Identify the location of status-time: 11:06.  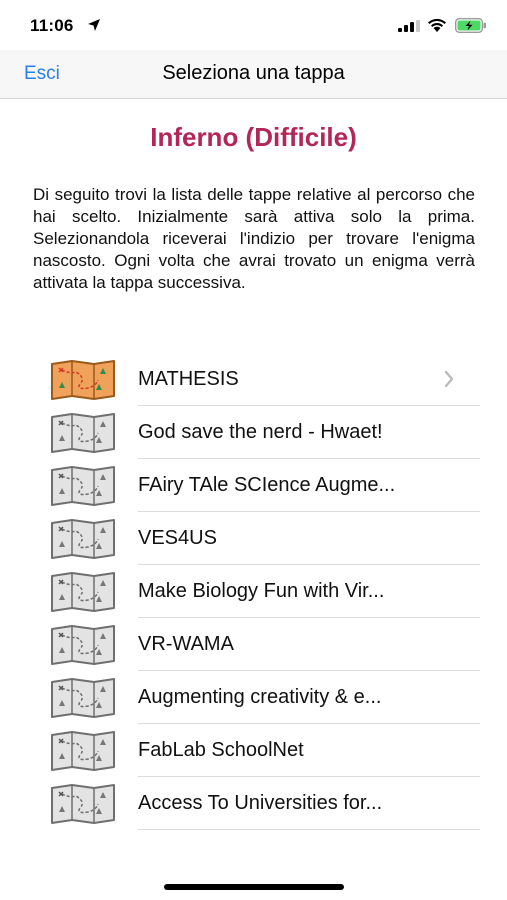
(52, 25).